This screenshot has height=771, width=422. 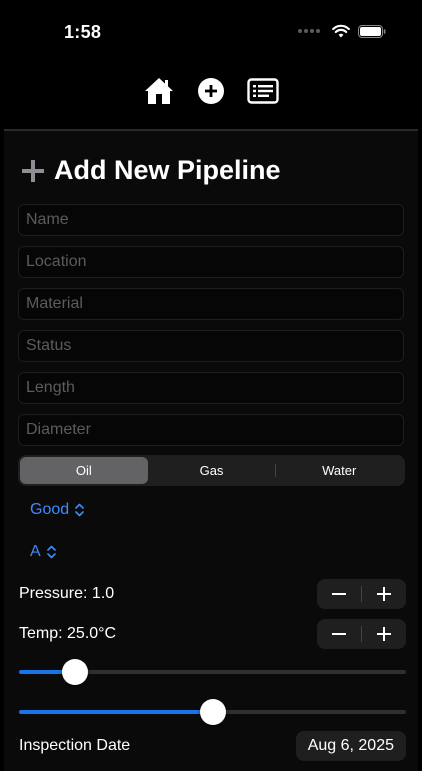 I want to click on status-time: 1:58, so click(x=83, y=32).